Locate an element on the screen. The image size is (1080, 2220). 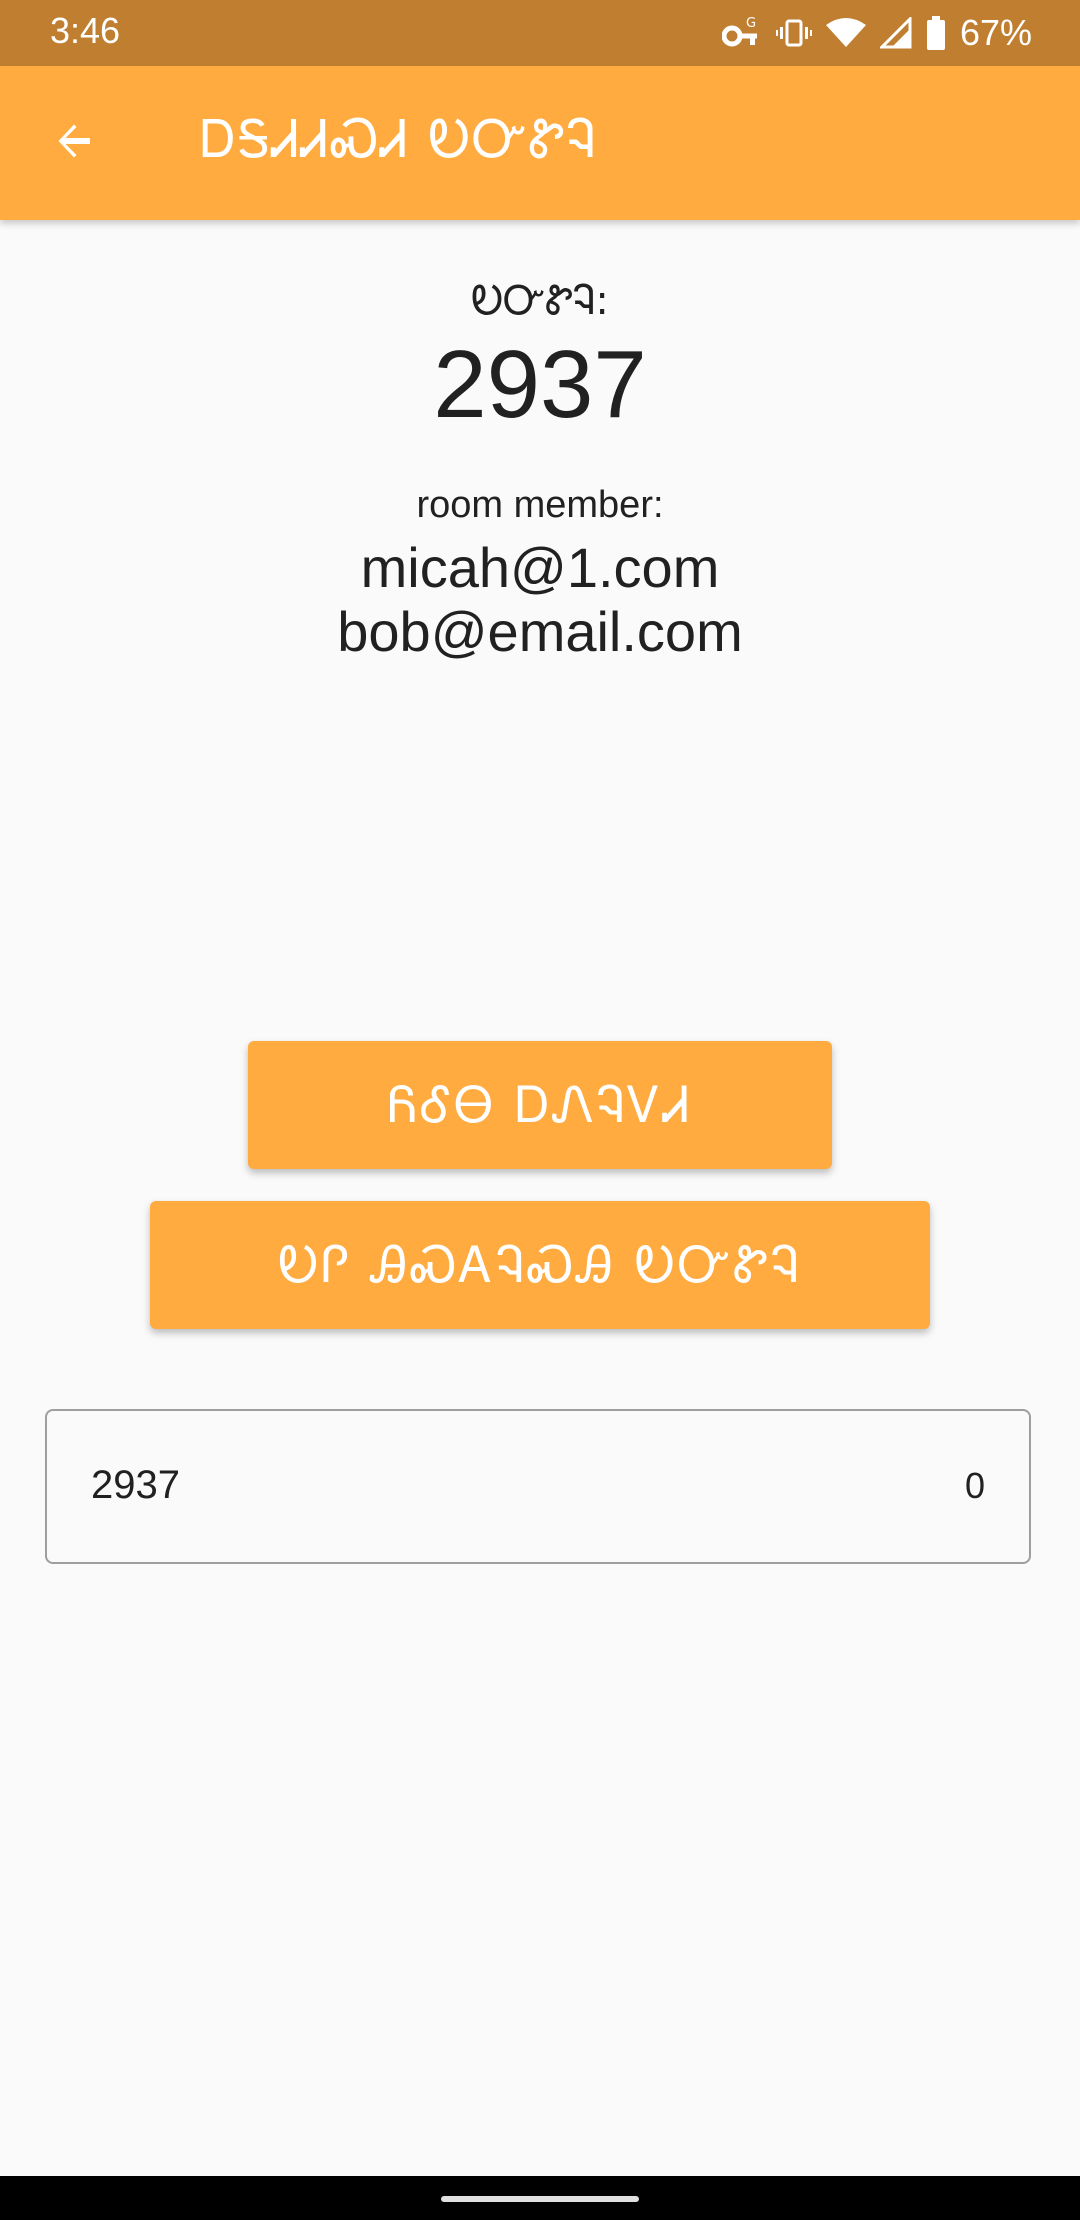
back-button is located at coordinates (74, 143).